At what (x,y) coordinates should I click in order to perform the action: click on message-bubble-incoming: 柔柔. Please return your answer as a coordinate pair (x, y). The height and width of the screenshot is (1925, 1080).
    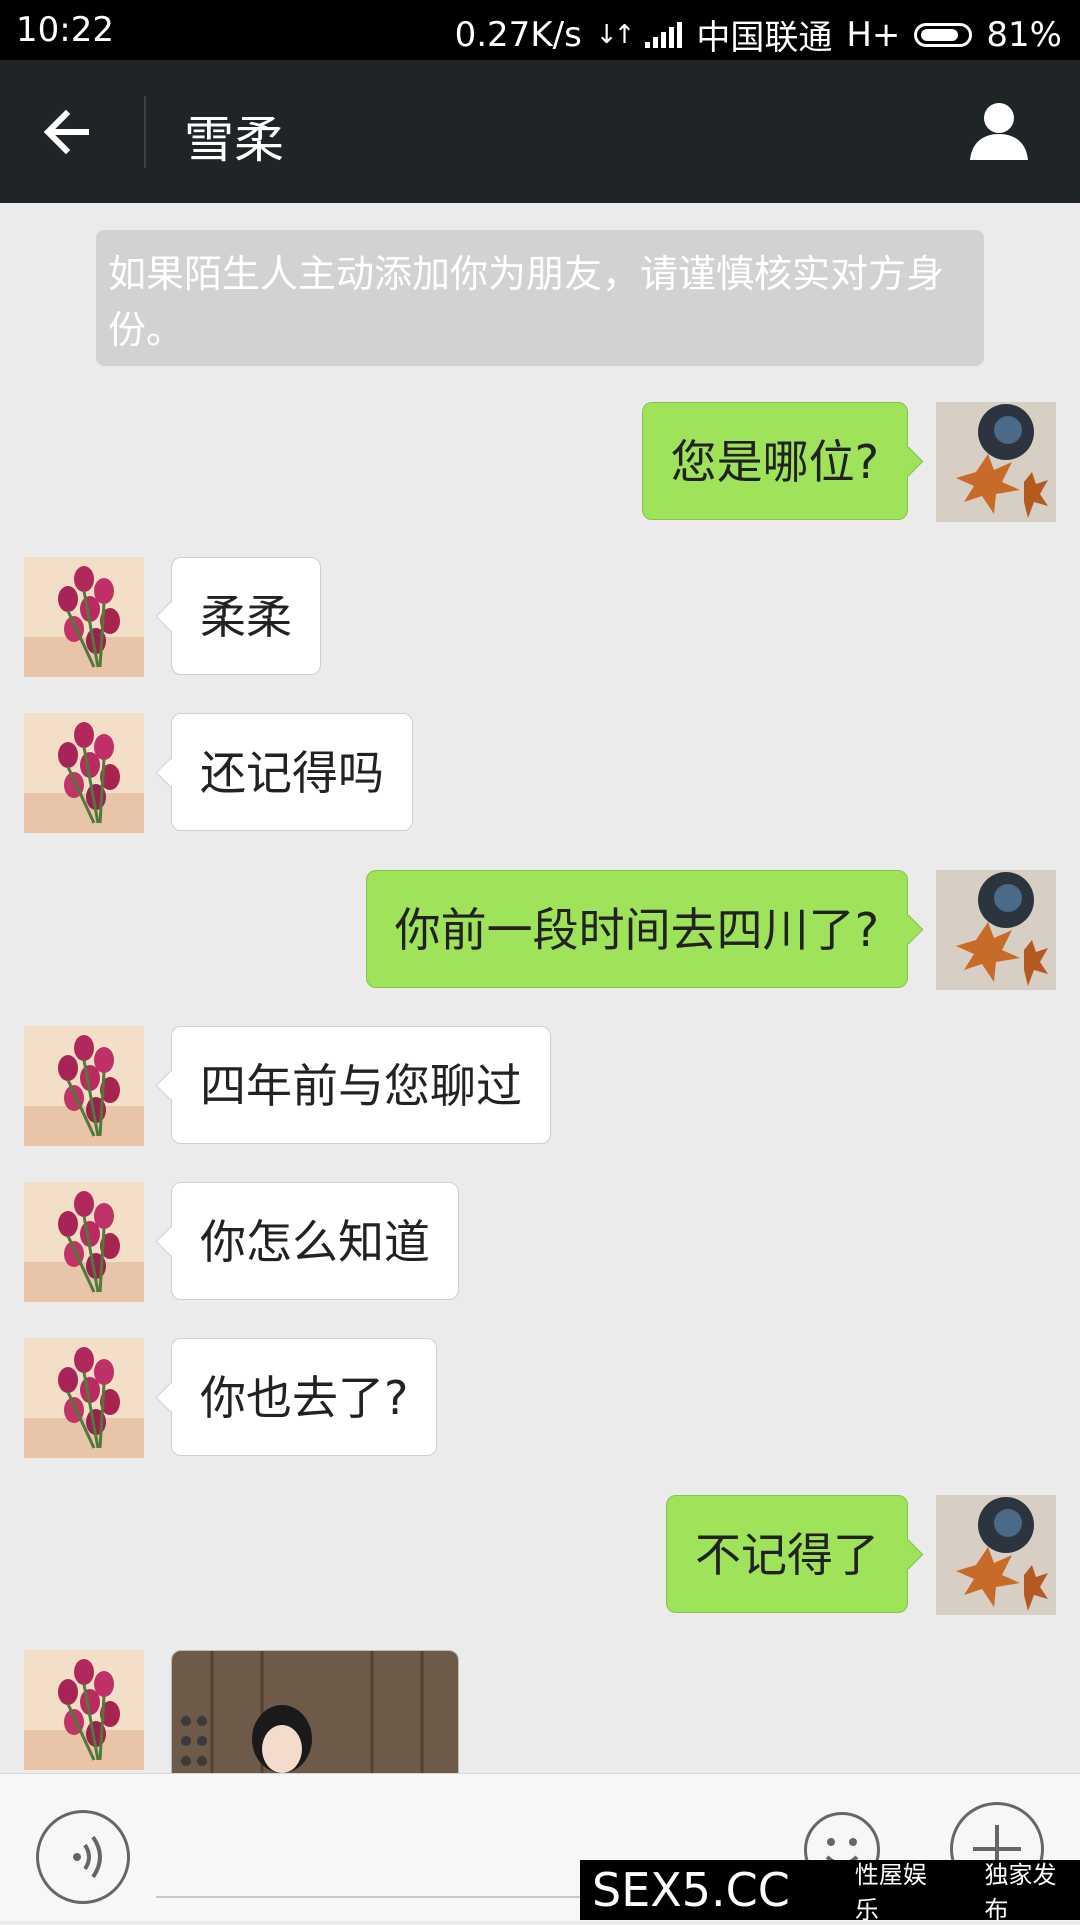
    Looking at the image, I should click on (246, 616).